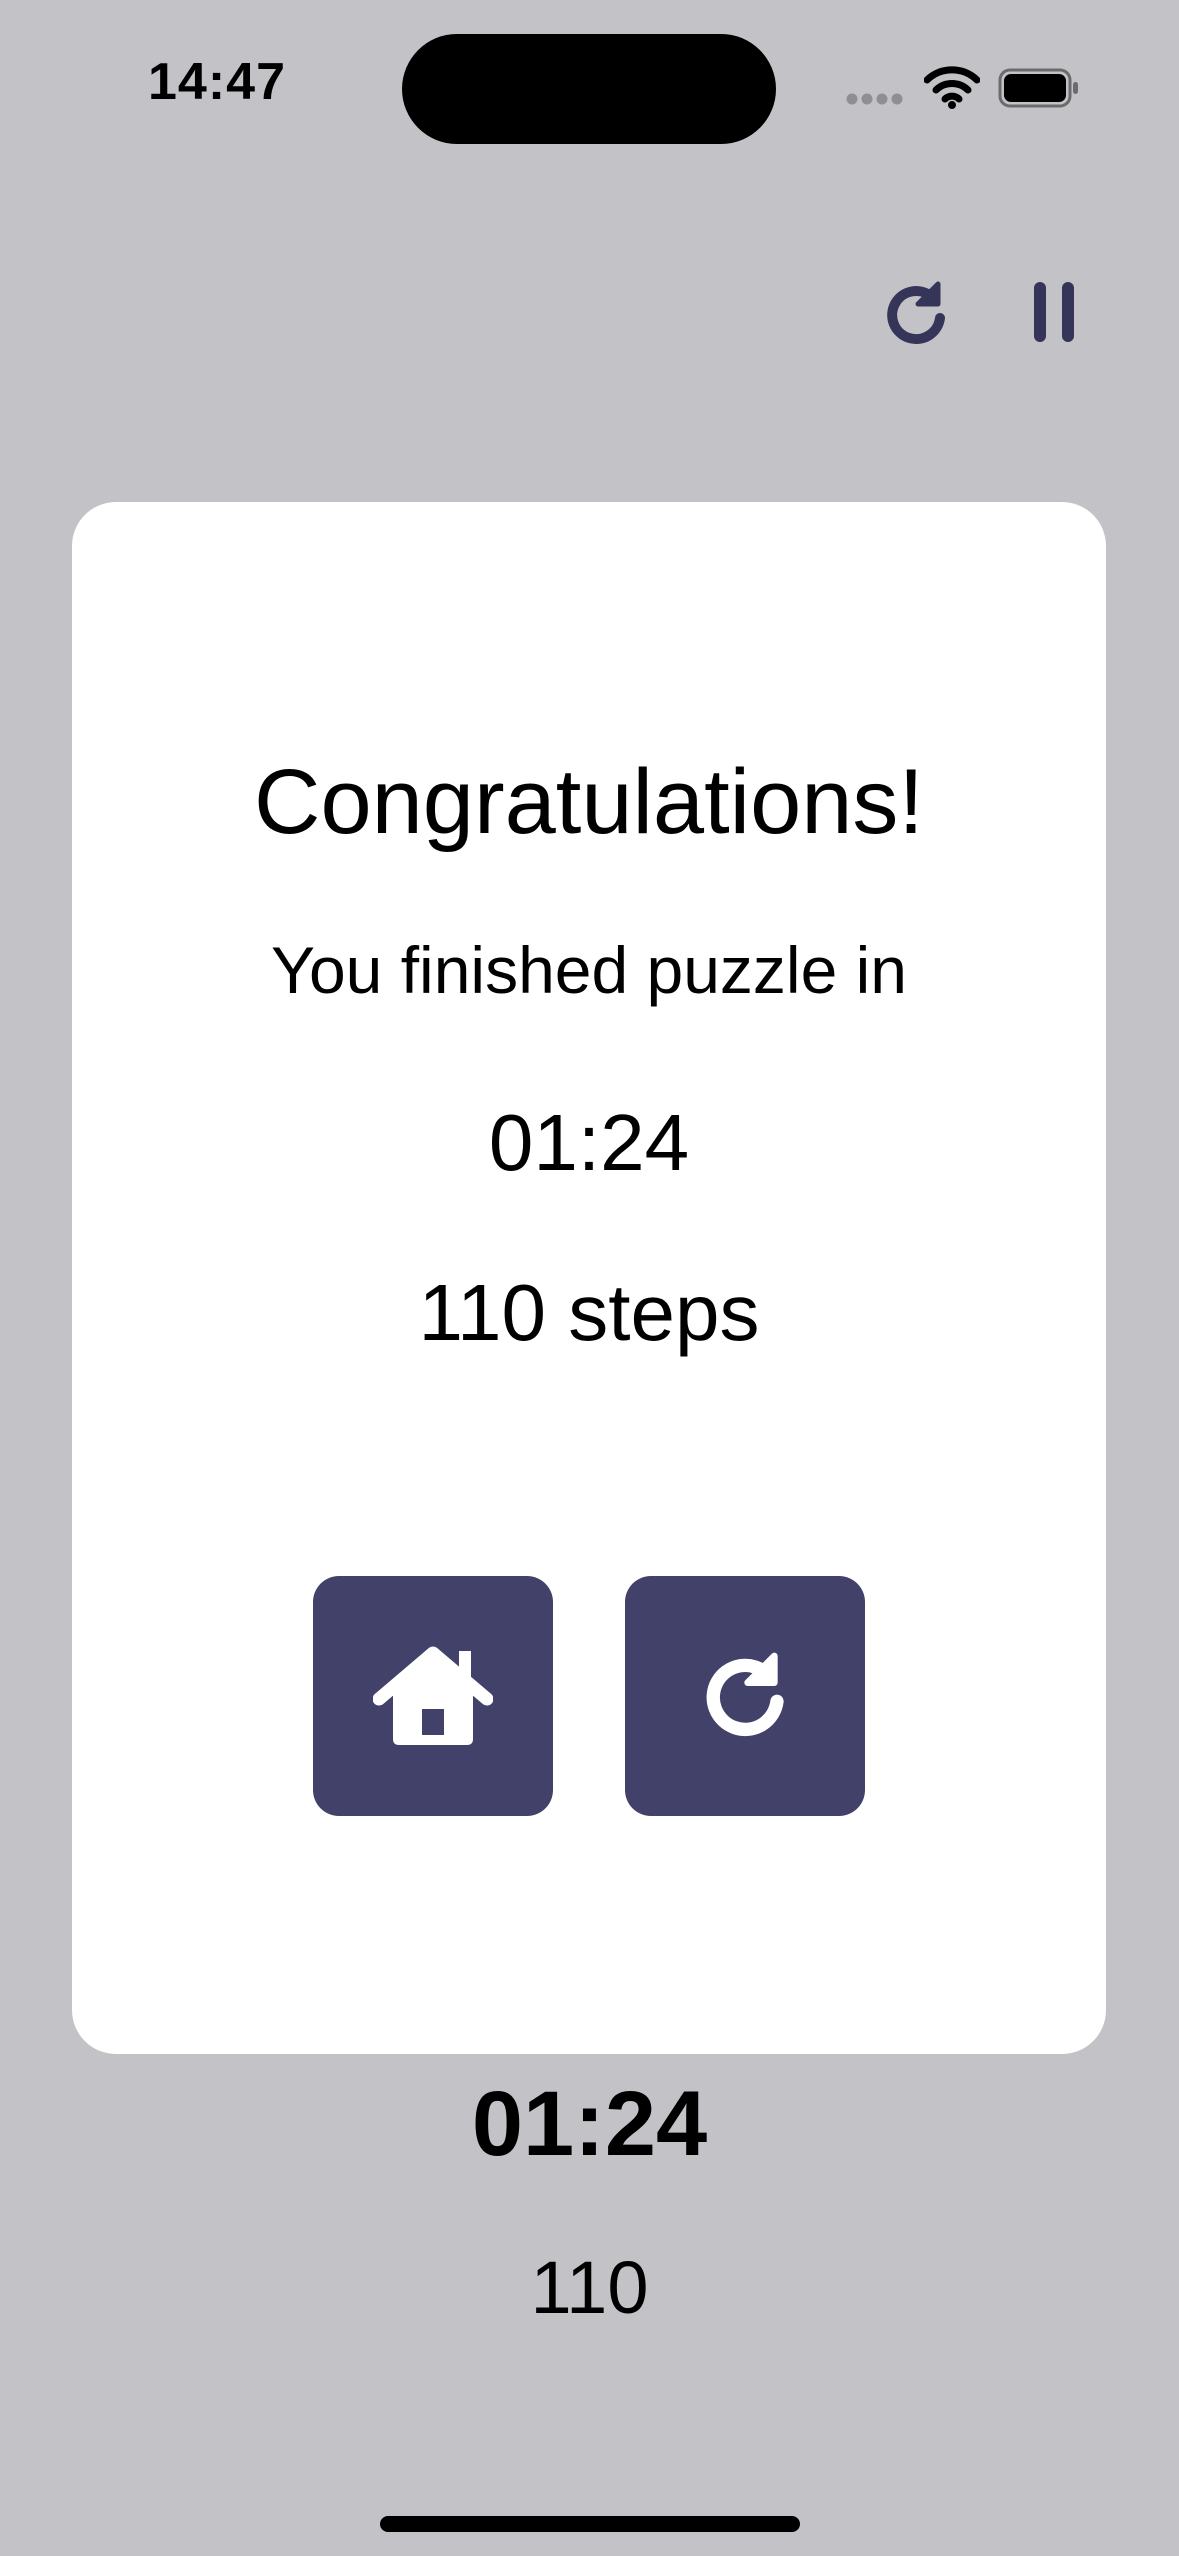 This screenshot has width=1179, height=2556. What do you see at coordinates (589, 1142) in the screenshot?
I see `final-time: 01:24` at bounding box center [589, 1142].